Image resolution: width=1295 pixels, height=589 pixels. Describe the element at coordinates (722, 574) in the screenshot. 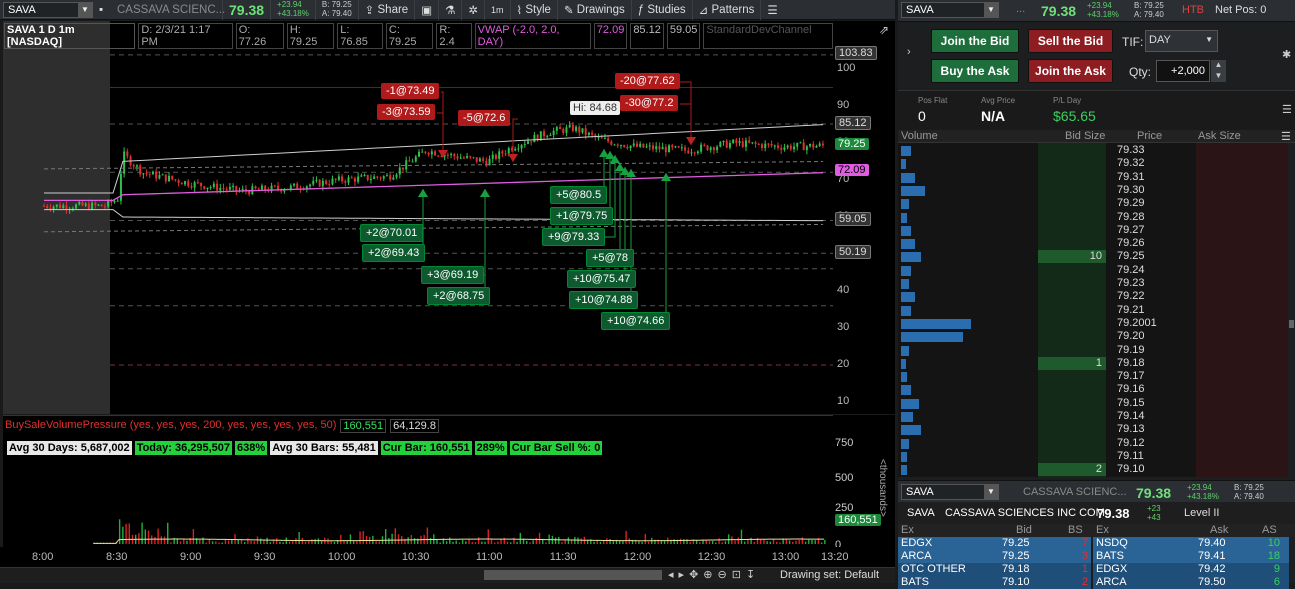

I see `zoom-out-icon: ⊖` at that location.